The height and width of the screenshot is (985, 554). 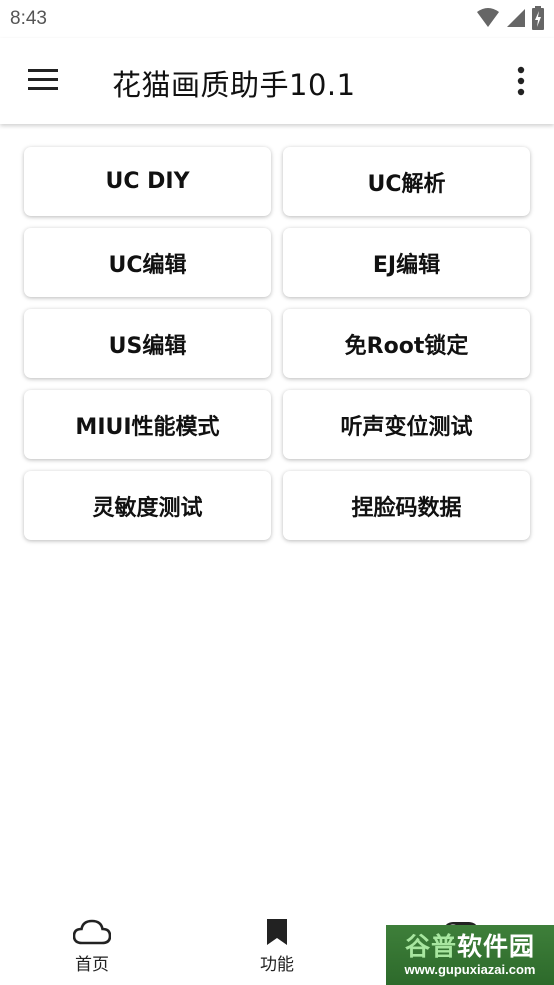 I want to click on miui-performance-mode-button: MIUI性能模式, so click(x=147, y=424).